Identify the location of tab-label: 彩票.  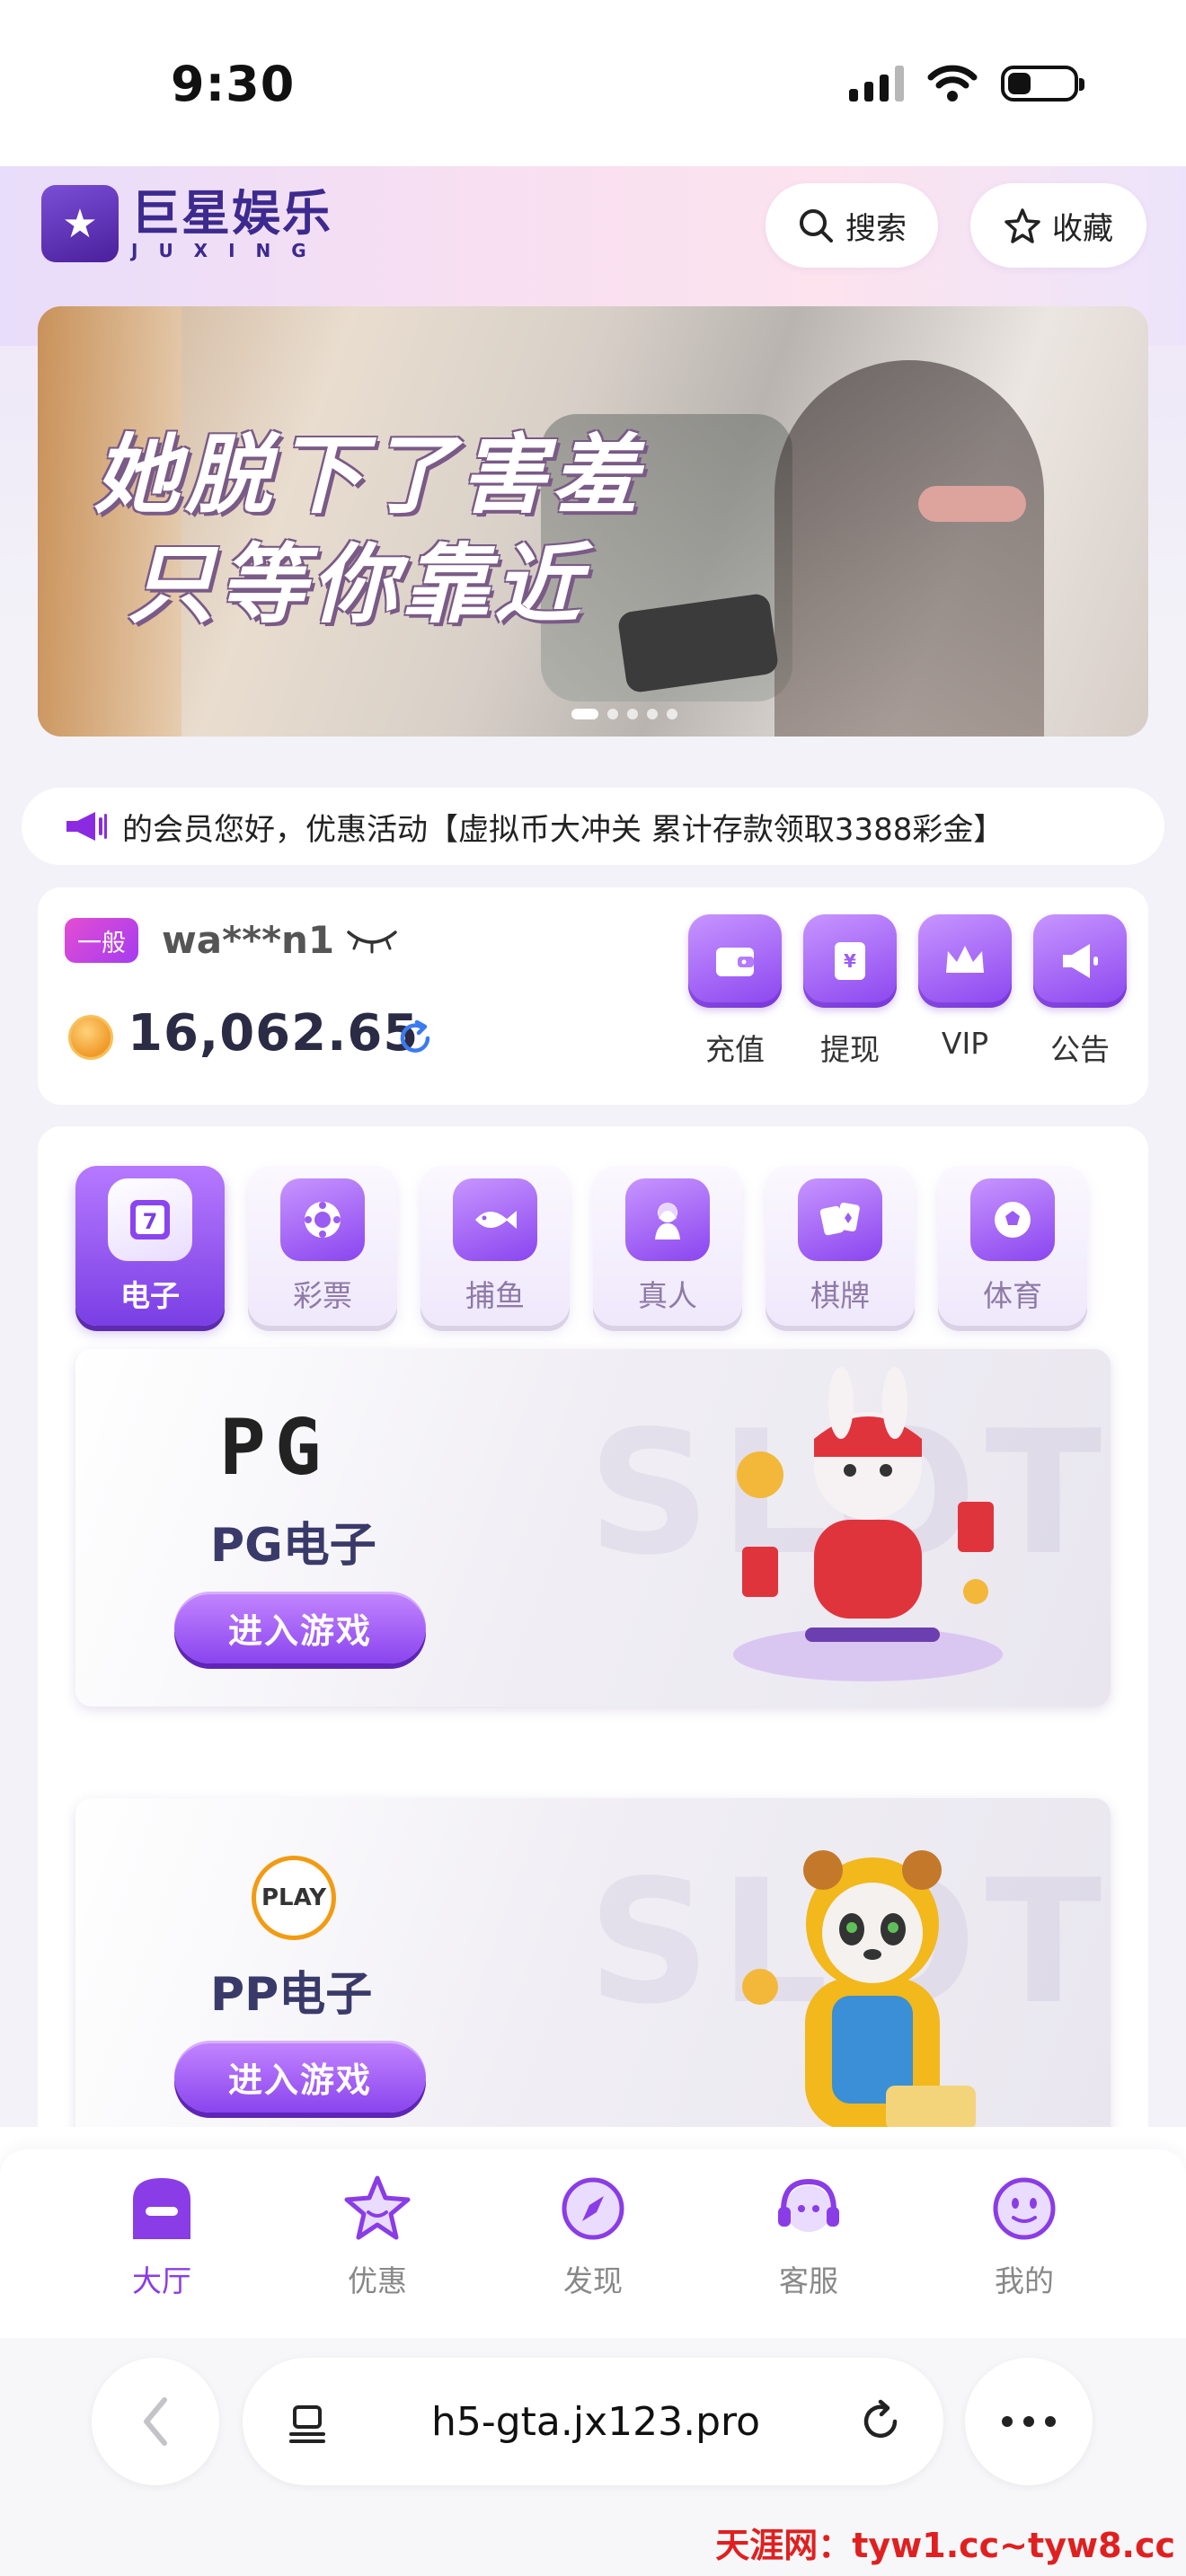
(322, 1295).